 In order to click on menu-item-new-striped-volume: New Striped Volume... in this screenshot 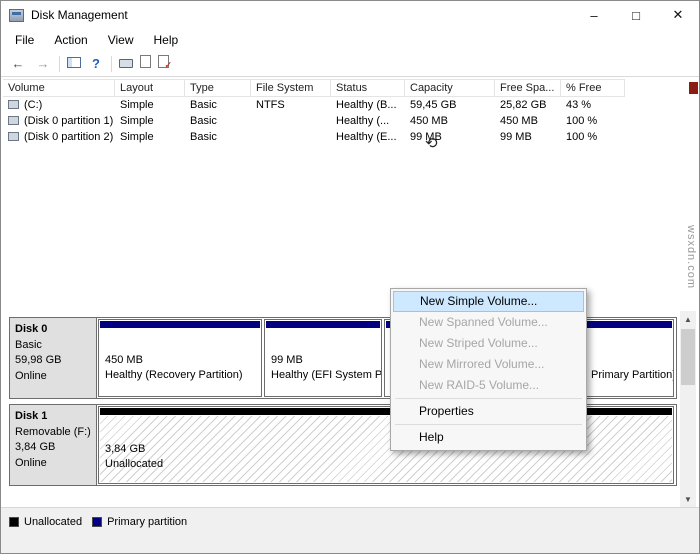, I will do `click(478, 343)`.